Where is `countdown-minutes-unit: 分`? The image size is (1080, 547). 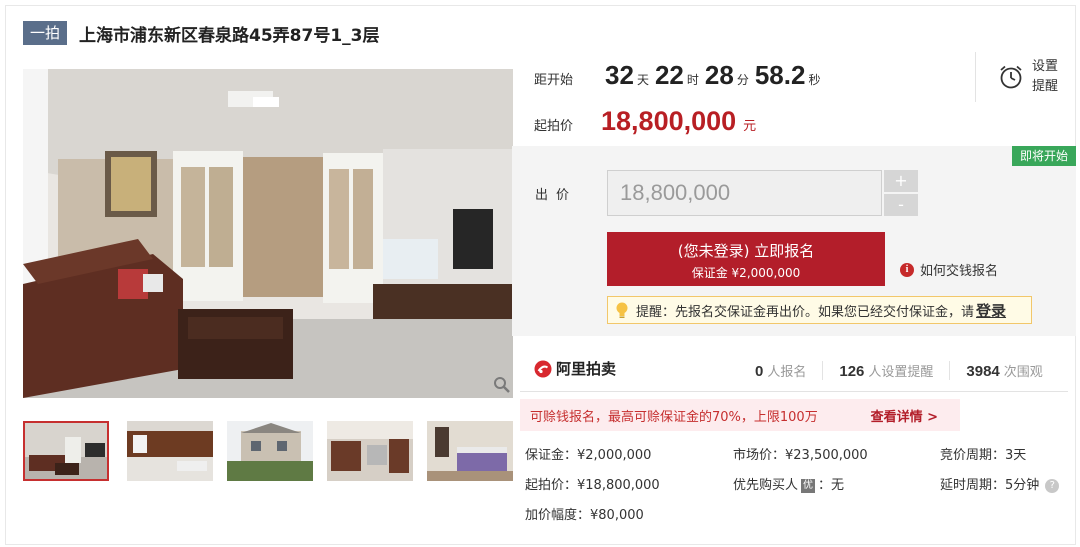
countdown-minutes-unit: 分 is located at coordinates (742, 80).